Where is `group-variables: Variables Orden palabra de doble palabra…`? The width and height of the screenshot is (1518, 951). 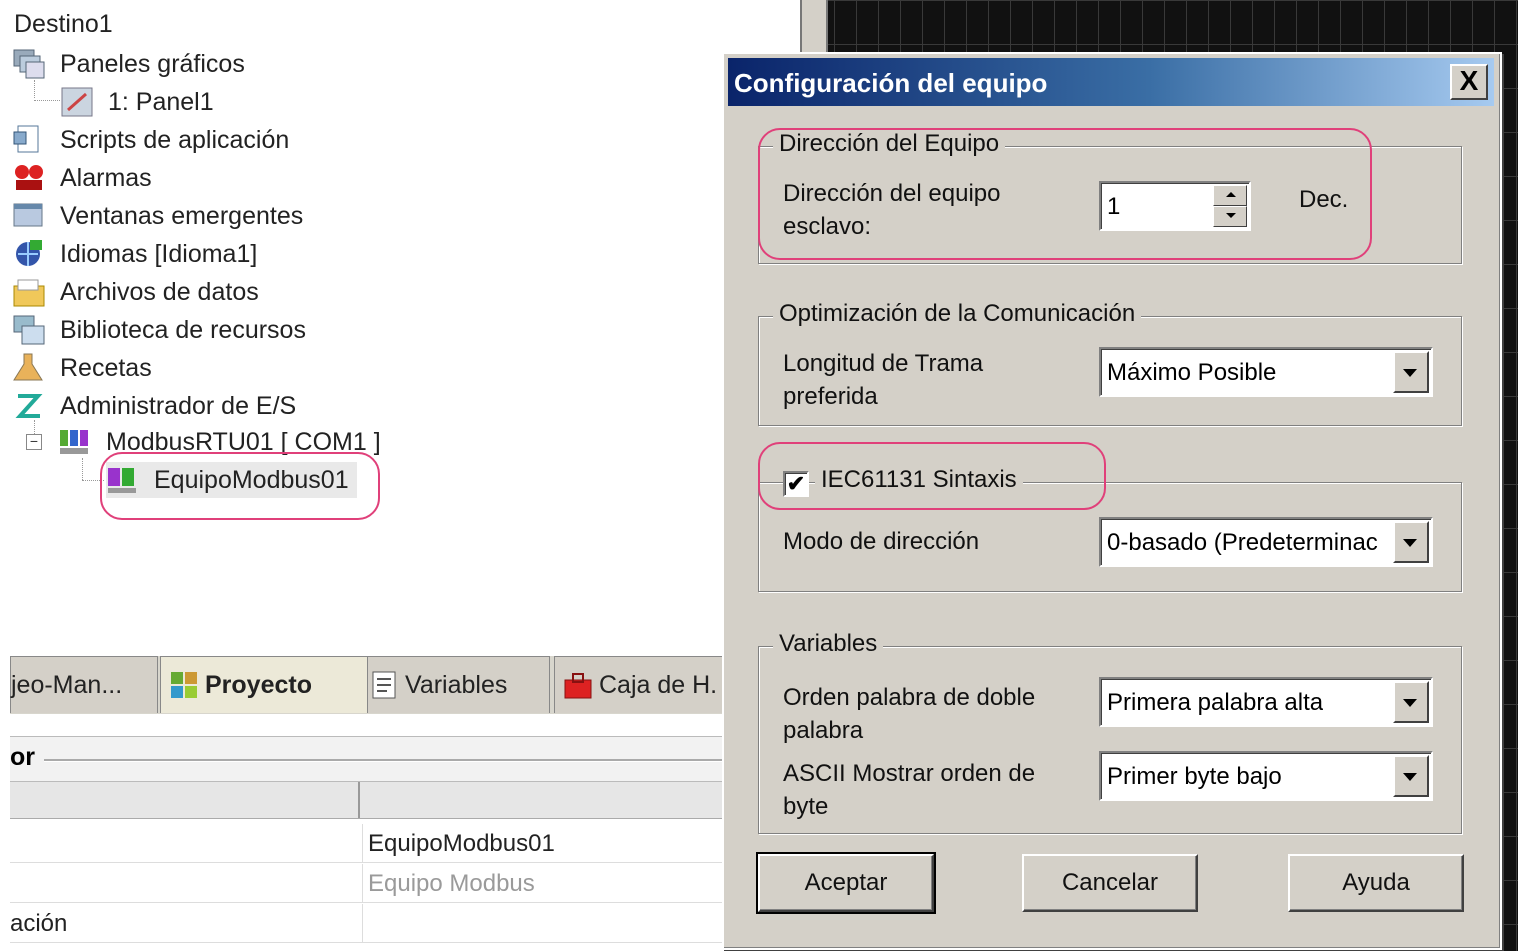 group-variables: Variables Orden palabra de doble palabra… is located at coordinates (1110, 732).